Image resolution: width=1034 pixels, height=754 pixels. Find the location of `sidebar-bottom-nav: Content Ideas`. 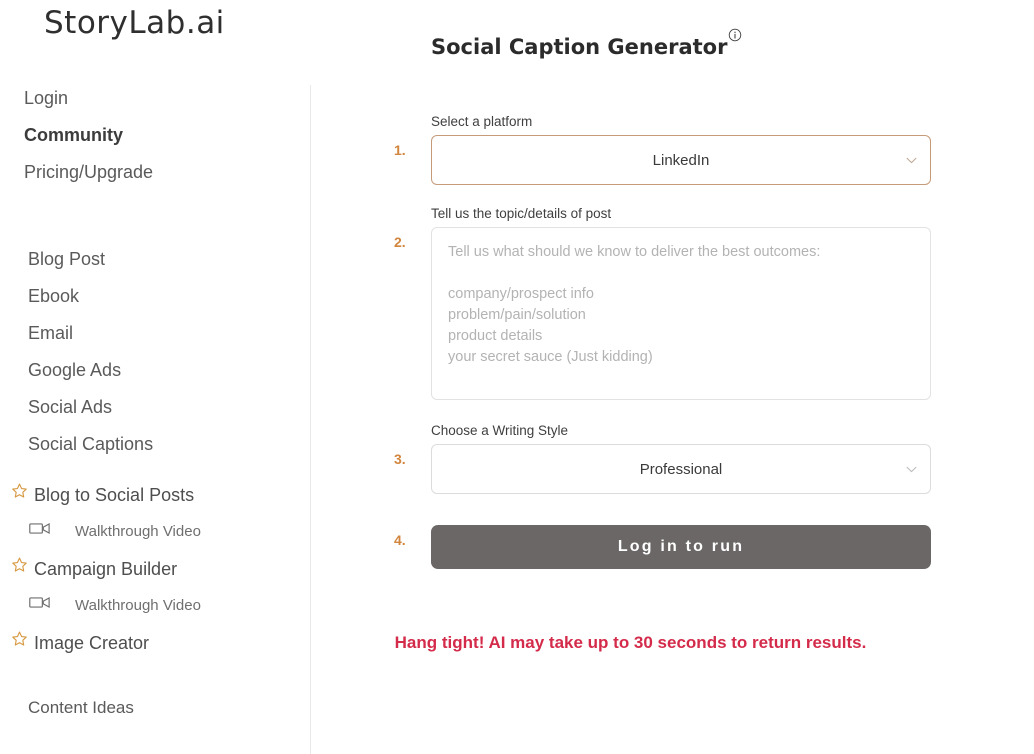

sidebar-bottom-nav: Content Ideas is located at coordinates (155, 707).